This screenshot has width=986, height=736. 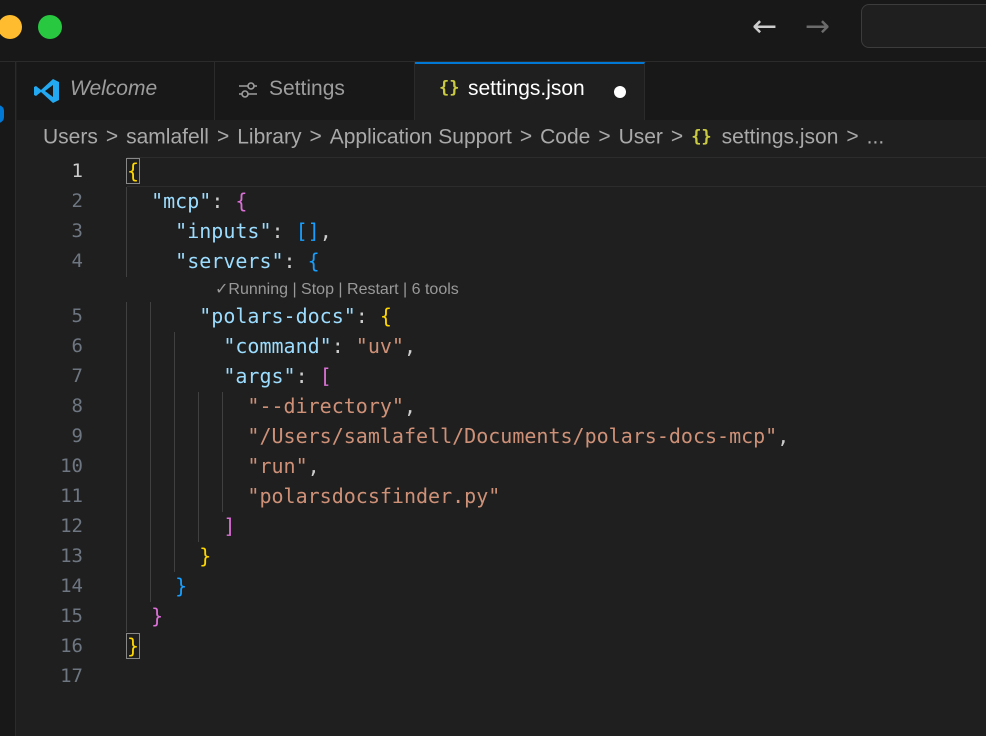 I want to click on code-line: 8 "--directory",, so click(x=501, y=407).